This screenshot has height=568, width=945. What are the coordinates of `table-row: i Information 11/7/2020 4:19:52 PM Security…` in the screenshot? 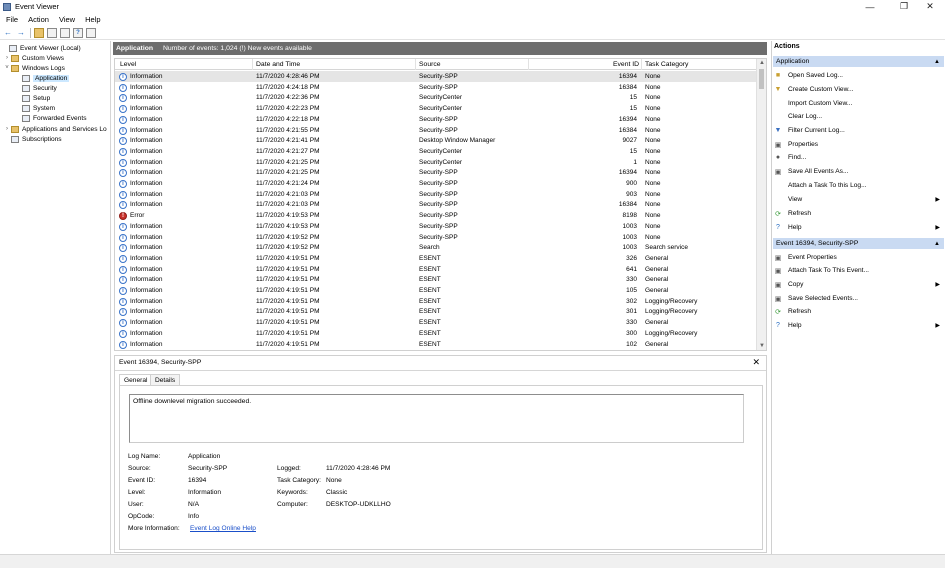 It's located at (436, 237).